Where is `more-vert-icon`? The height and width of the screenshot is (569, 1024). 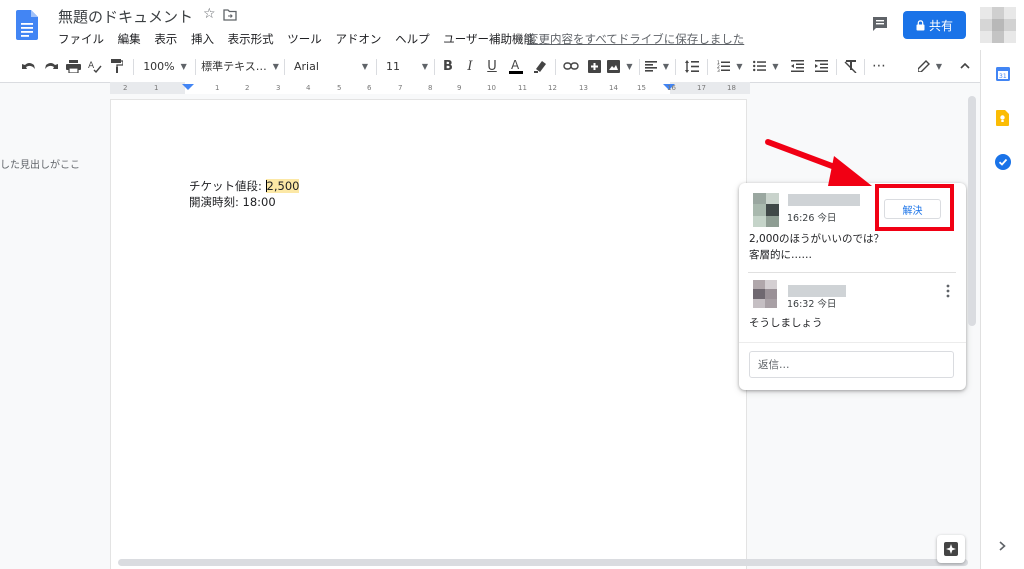 more-vert-icon is located at coordinates (948, 291).